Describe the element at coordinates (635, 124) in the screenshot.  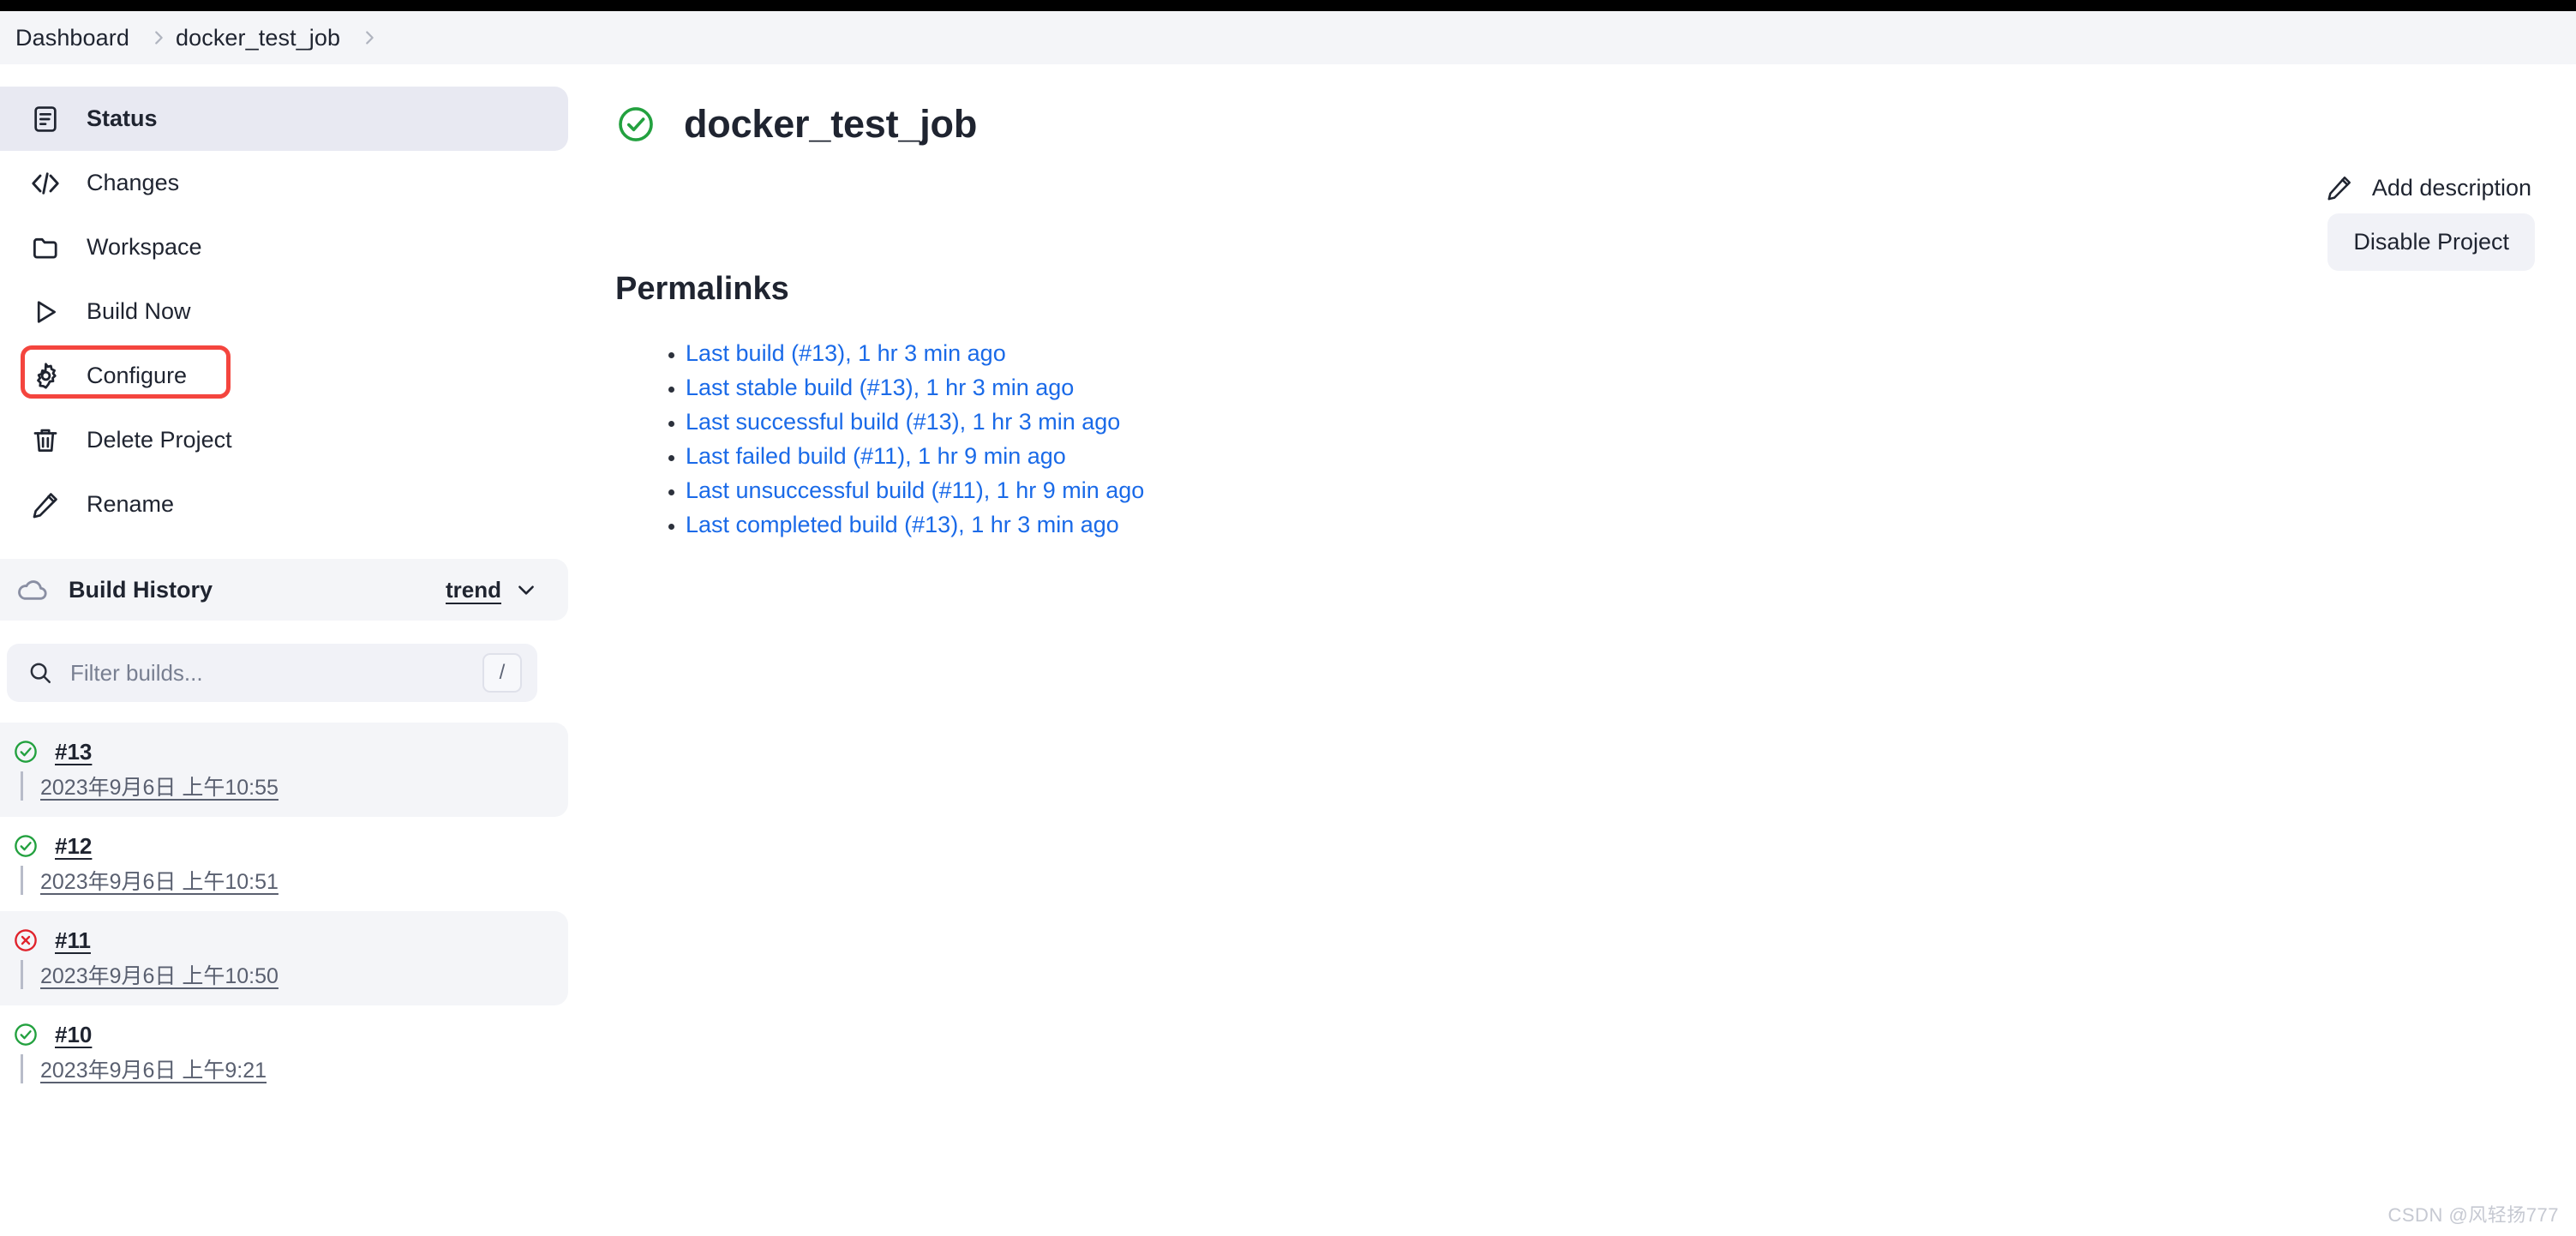
I see `job-status-success-icon` at that location.